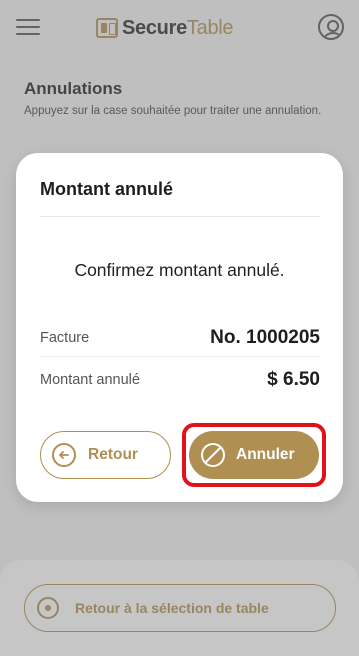 The width and height of the screenshot is (359, 656). Describe the element at coordinates (179, 270) in the screenshot. I see `dialog-message: Confirmez montant annulé.` at that location.